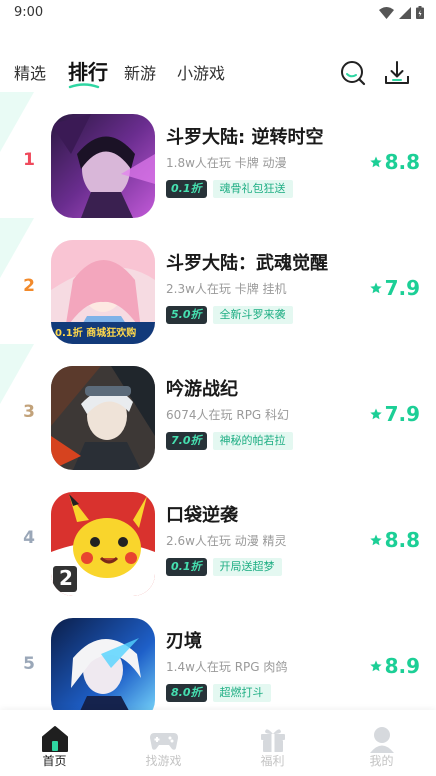 This screenshot has width=436, height=776. Describe the element at coordinates (96, 333) in the screenshot. I see `thumb-banner-text: 0.1折 商城狂欢购` at that location.